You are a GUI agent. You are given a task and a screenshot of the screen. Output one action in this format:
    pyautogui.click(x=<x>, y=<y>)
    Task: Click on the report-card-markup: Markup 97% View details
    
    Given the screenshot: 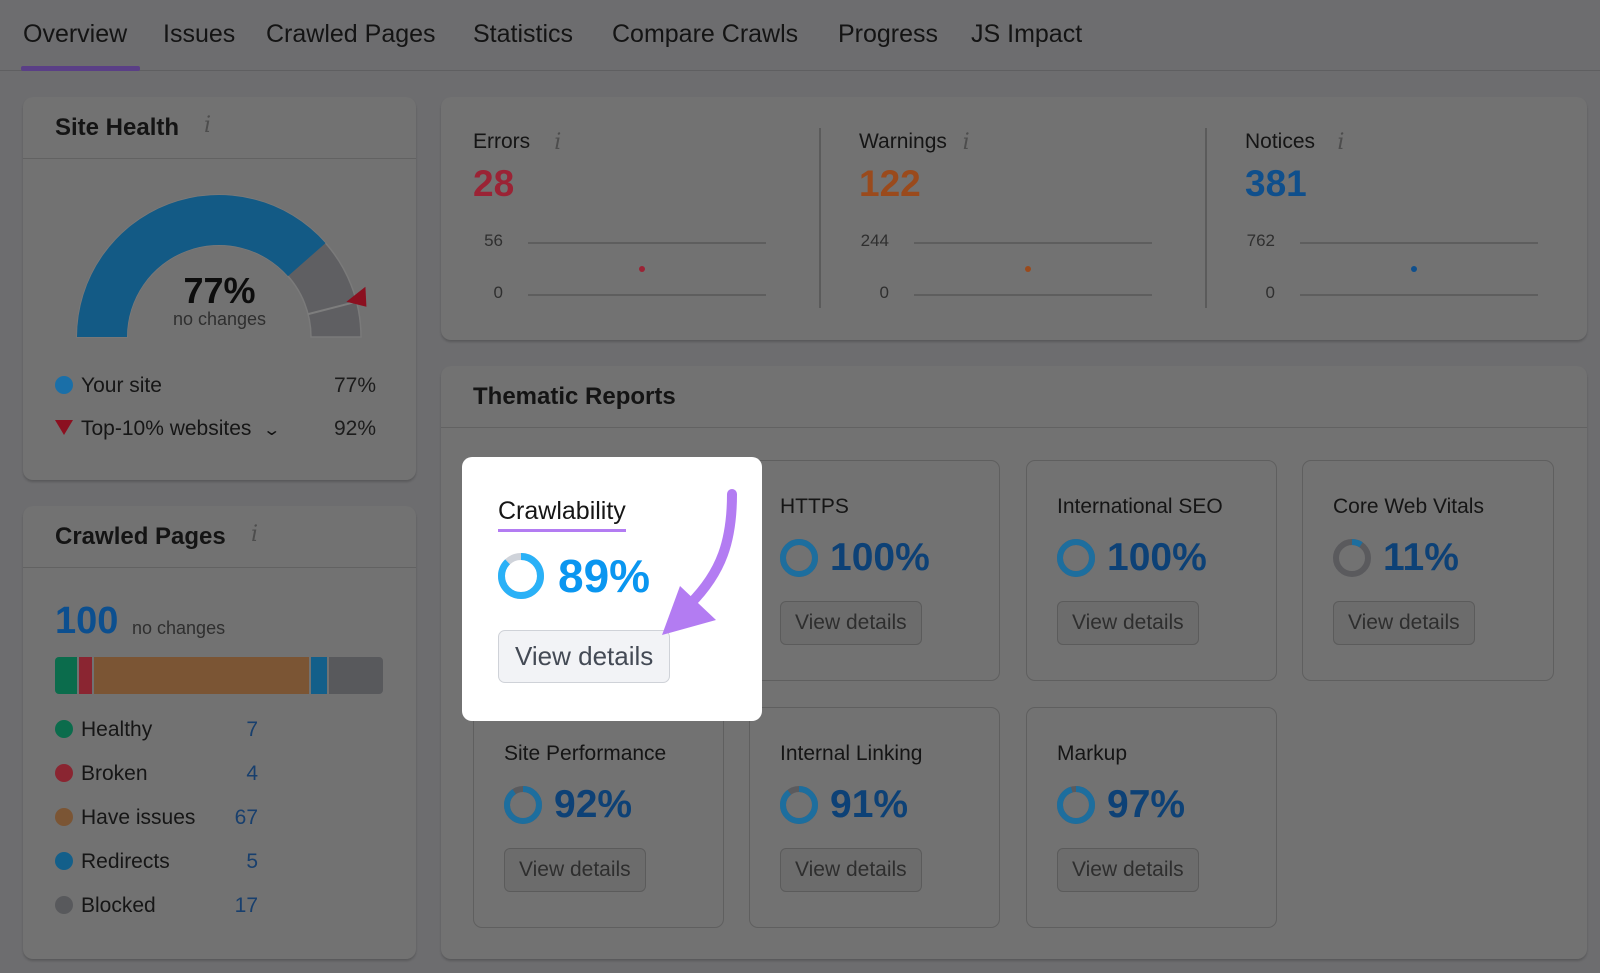 What is the action you would take?
    pyautogui.click(x=1151, y=817)
    